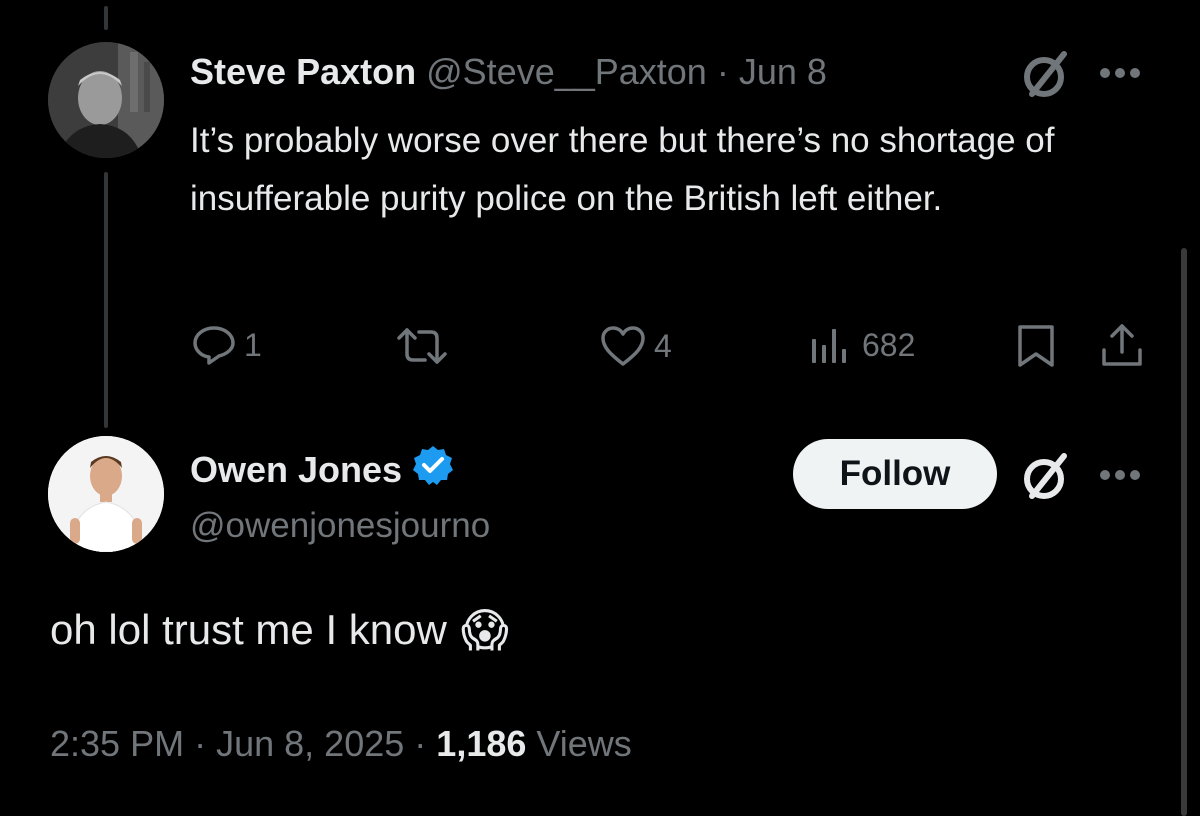 The width and height of the screenshot is (1200, 816). Describe the element at coordinates (895, 474) in the screenshot. I see `follow-button: Follow` at that location.